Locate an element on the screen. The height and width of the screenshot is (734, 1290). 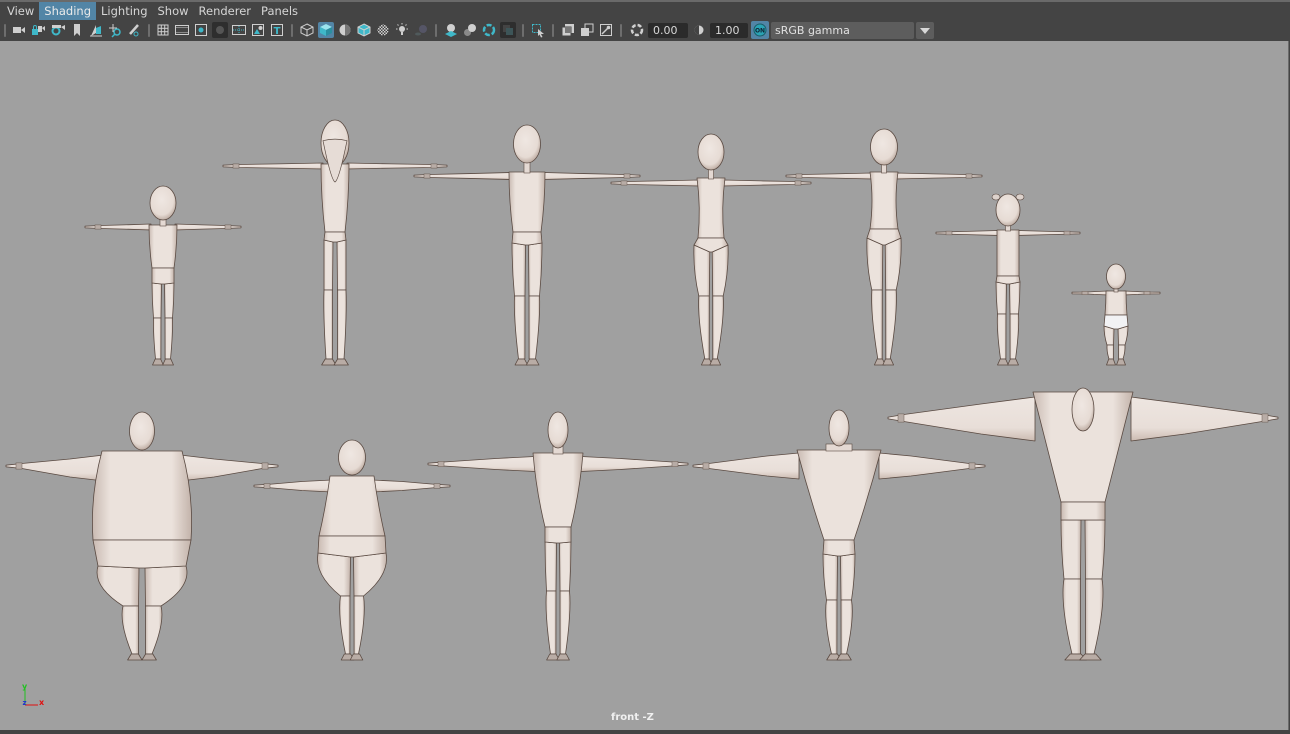
2d-pan-zoom-button is located at coordinates (115, 30).